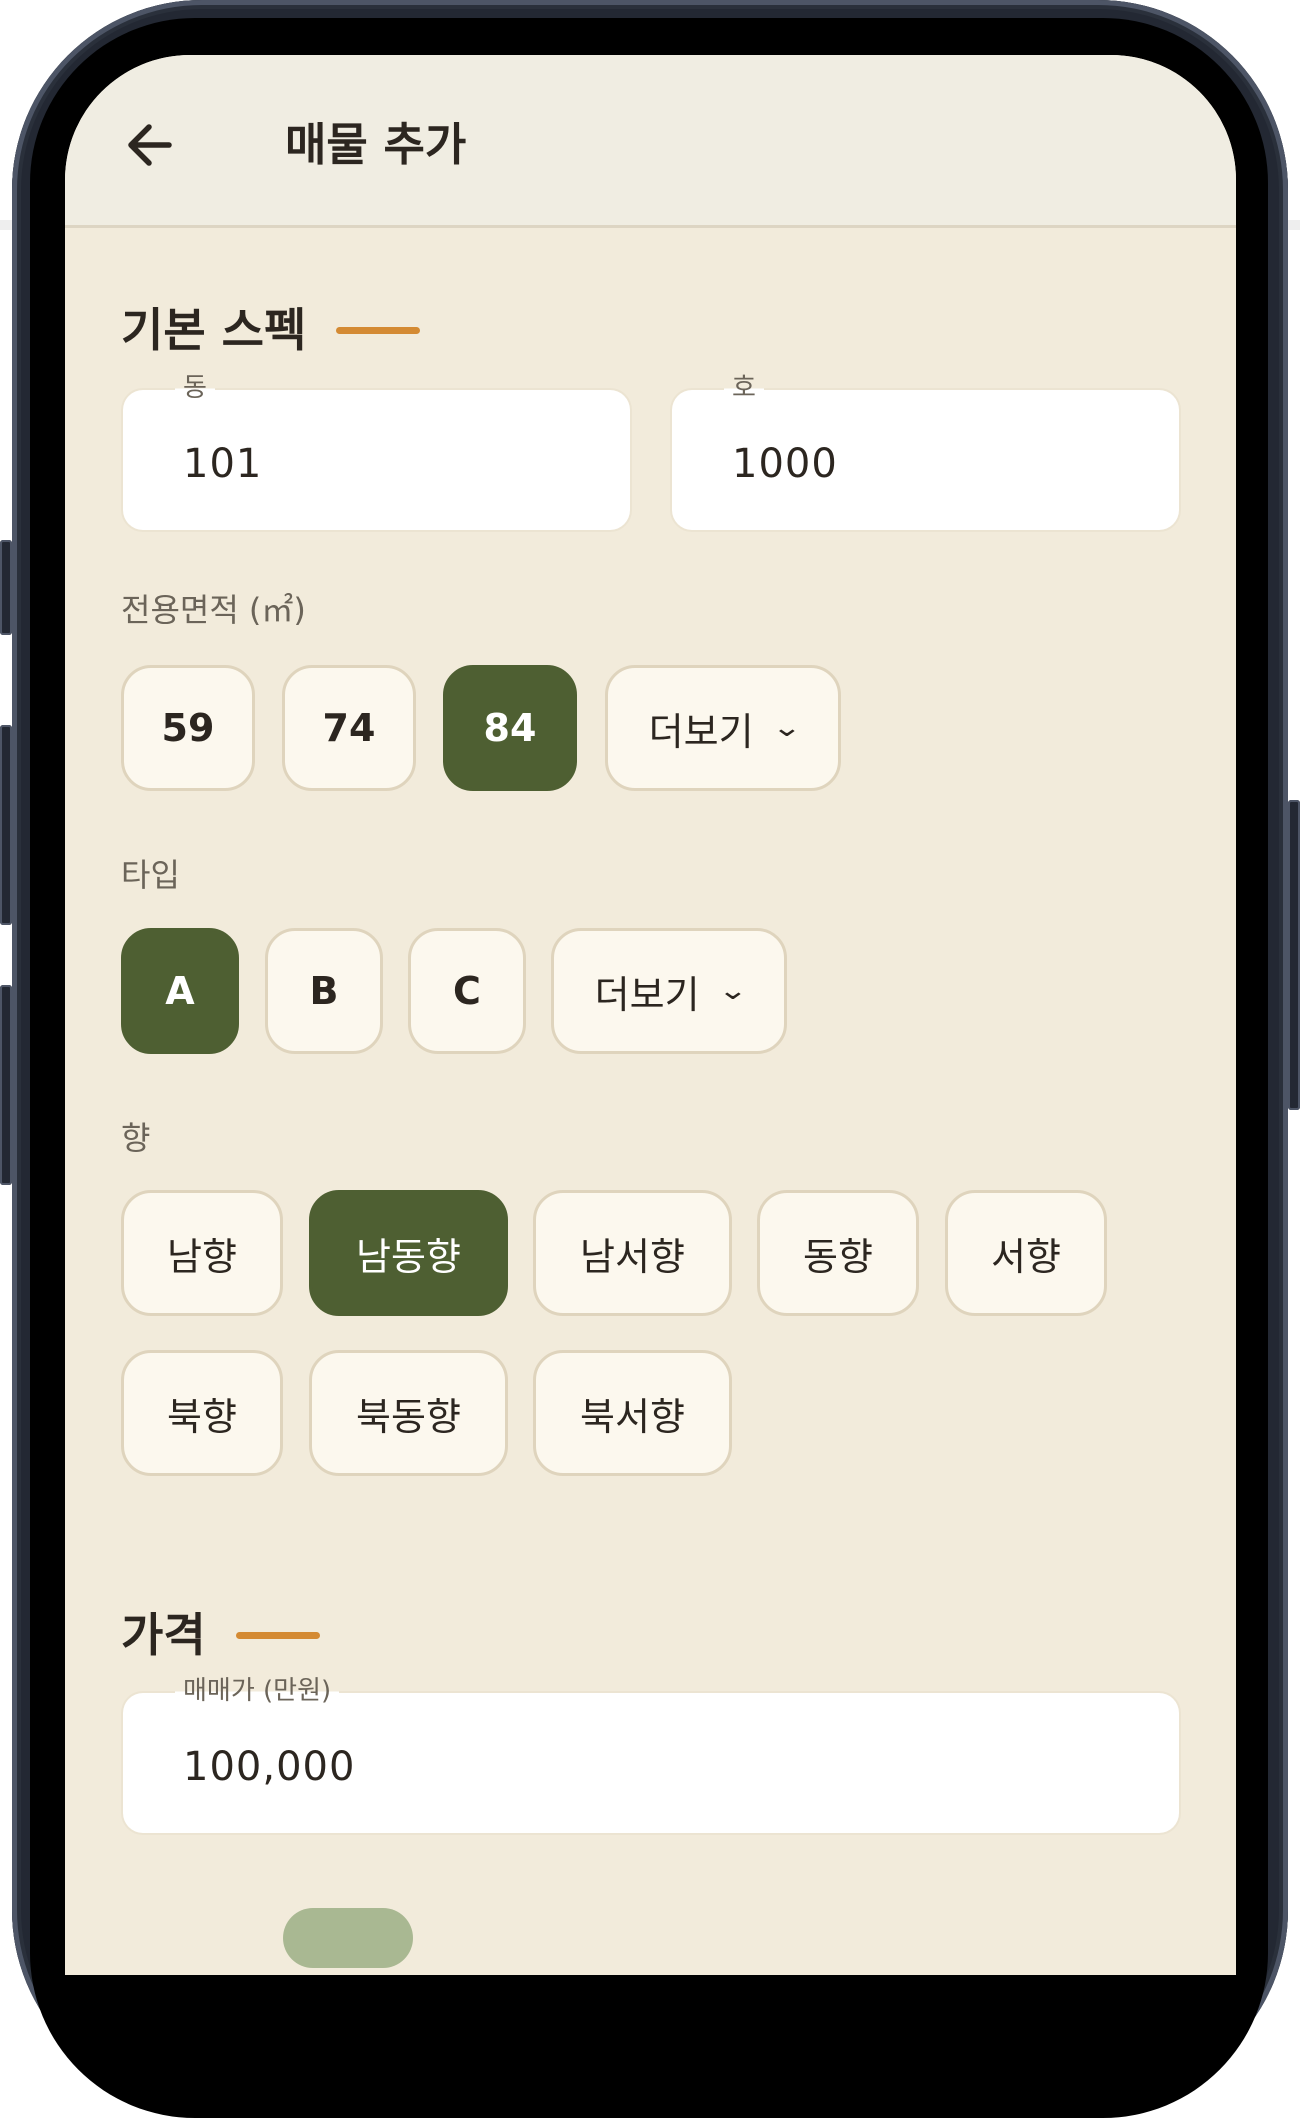 Image resolution: width=1300 pixels, height=2118 pixels. I want to click on chip-label: 동향, so click(838, 1256).